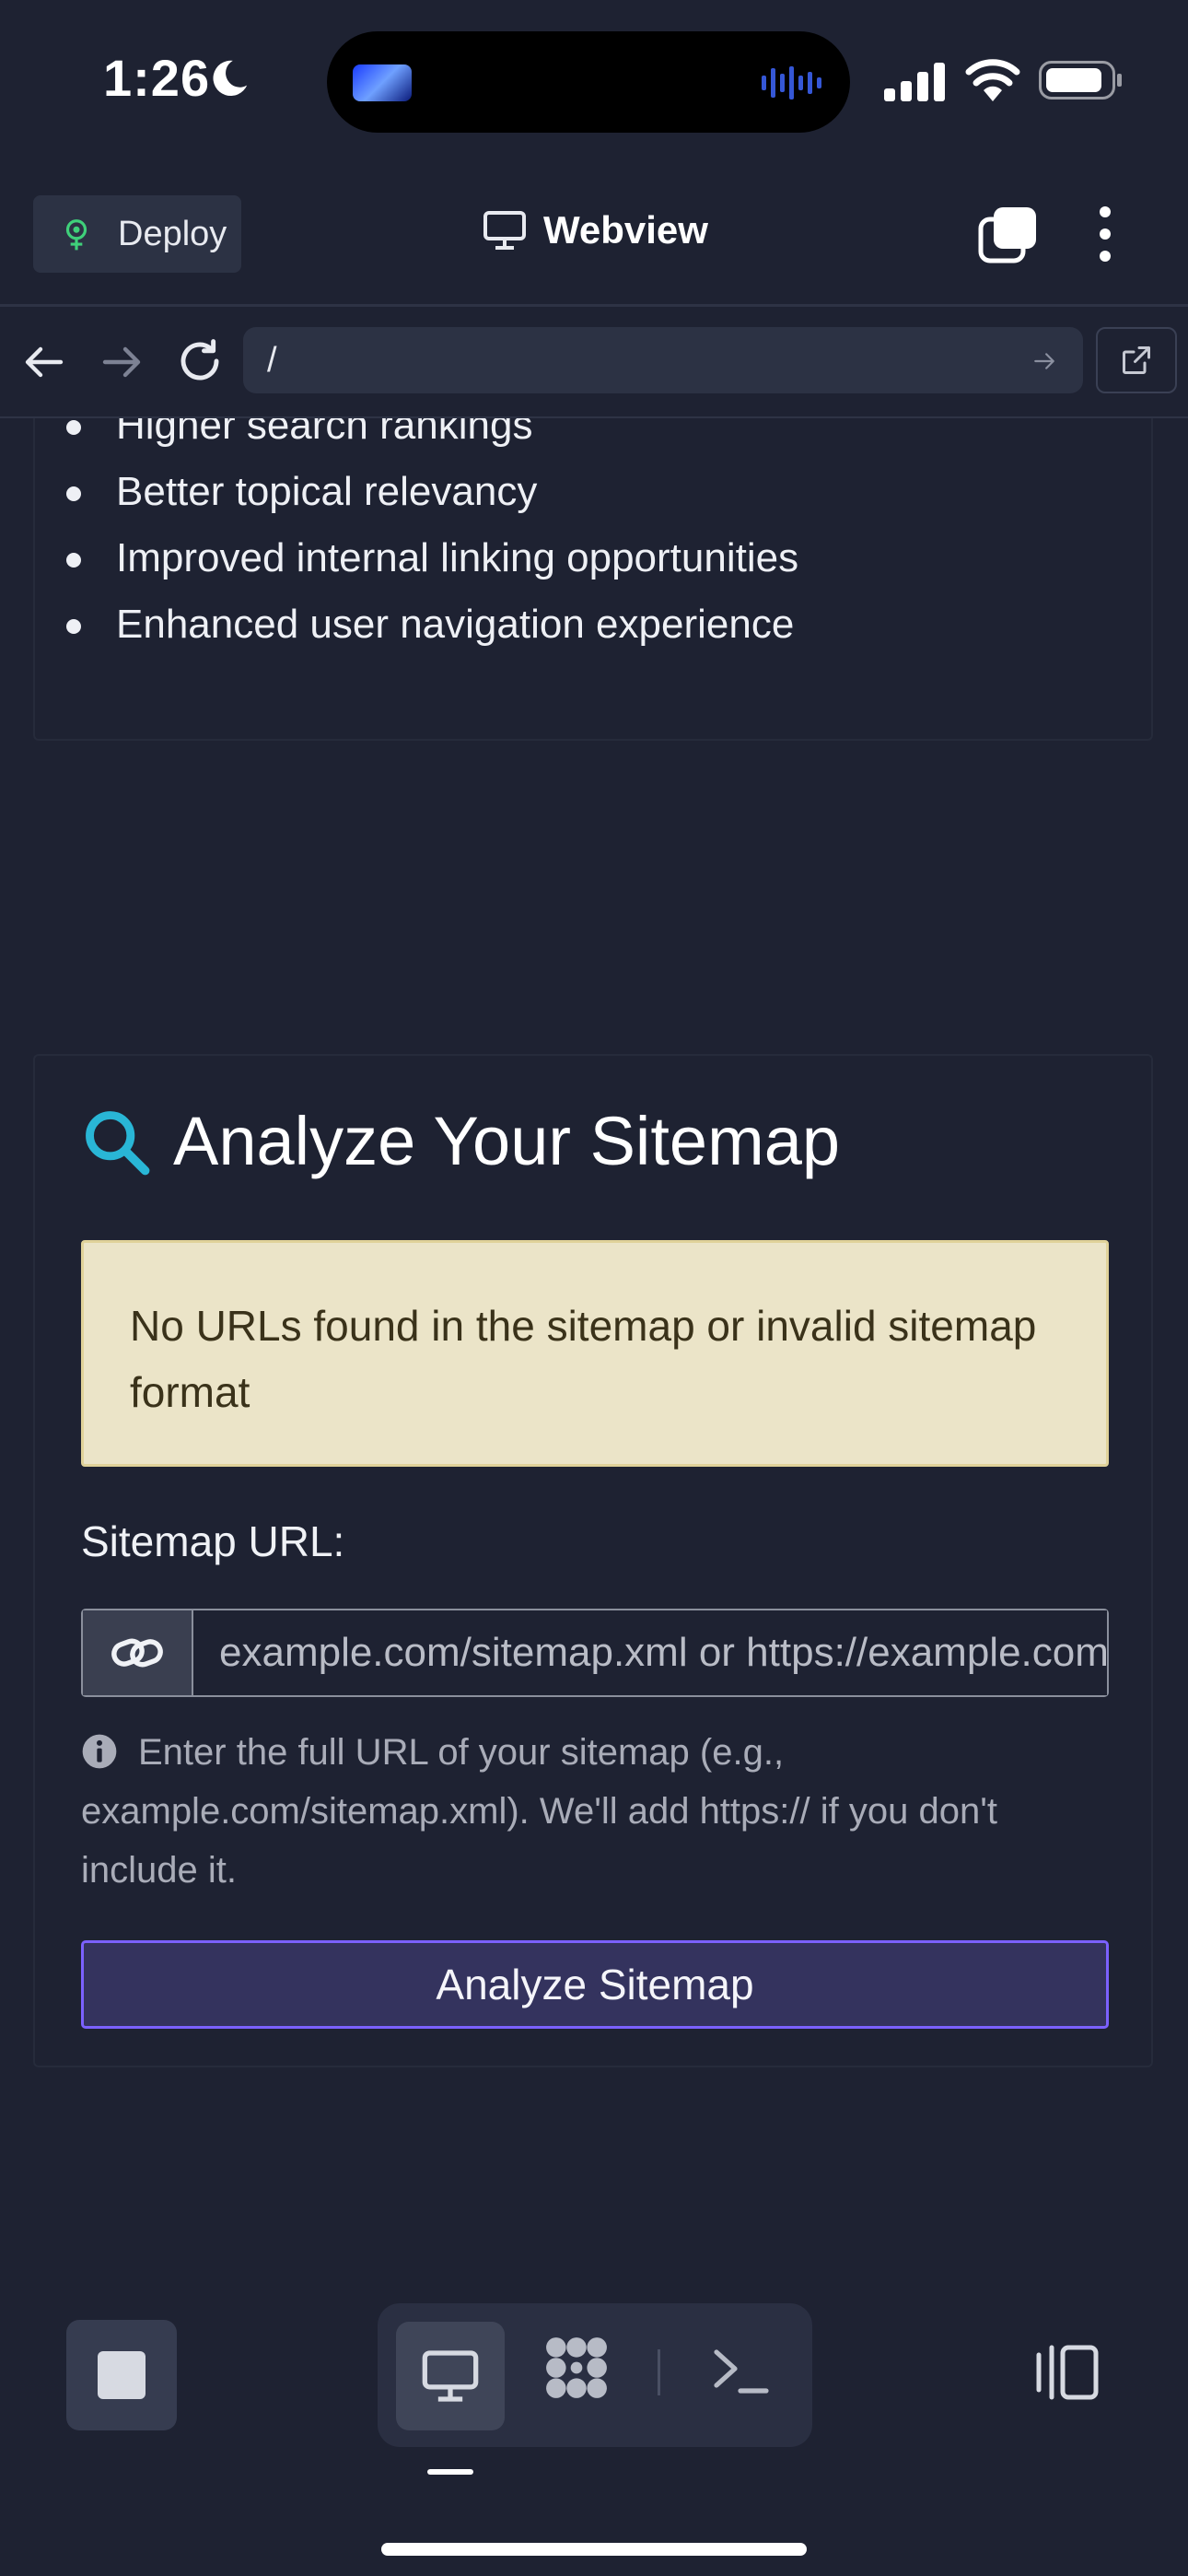 This screenshot has height=2576, width=1188. Describe the element at coordinates (431, 624) in the screenshot. I see `list-item: Enhanced user navigation experience` at that location.